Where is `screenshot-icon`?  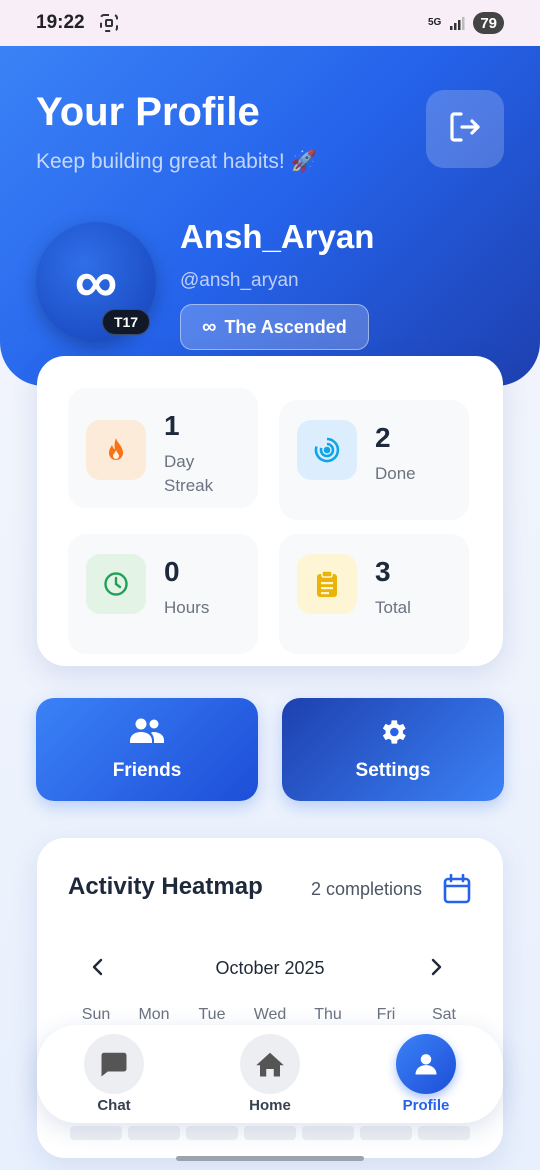
screenshot-icon is located at coordinates (109, 23).